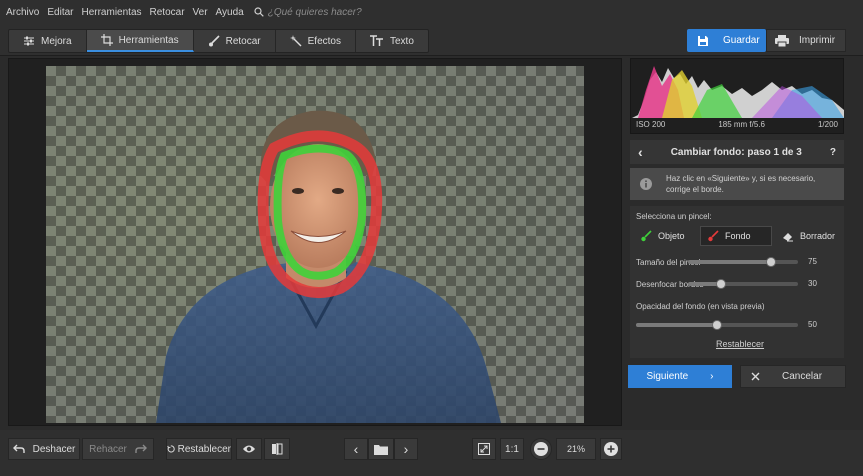  Describe the element at coordinates (200, 12) in the screenshot. I see `menu-ver: Ver` at that location.